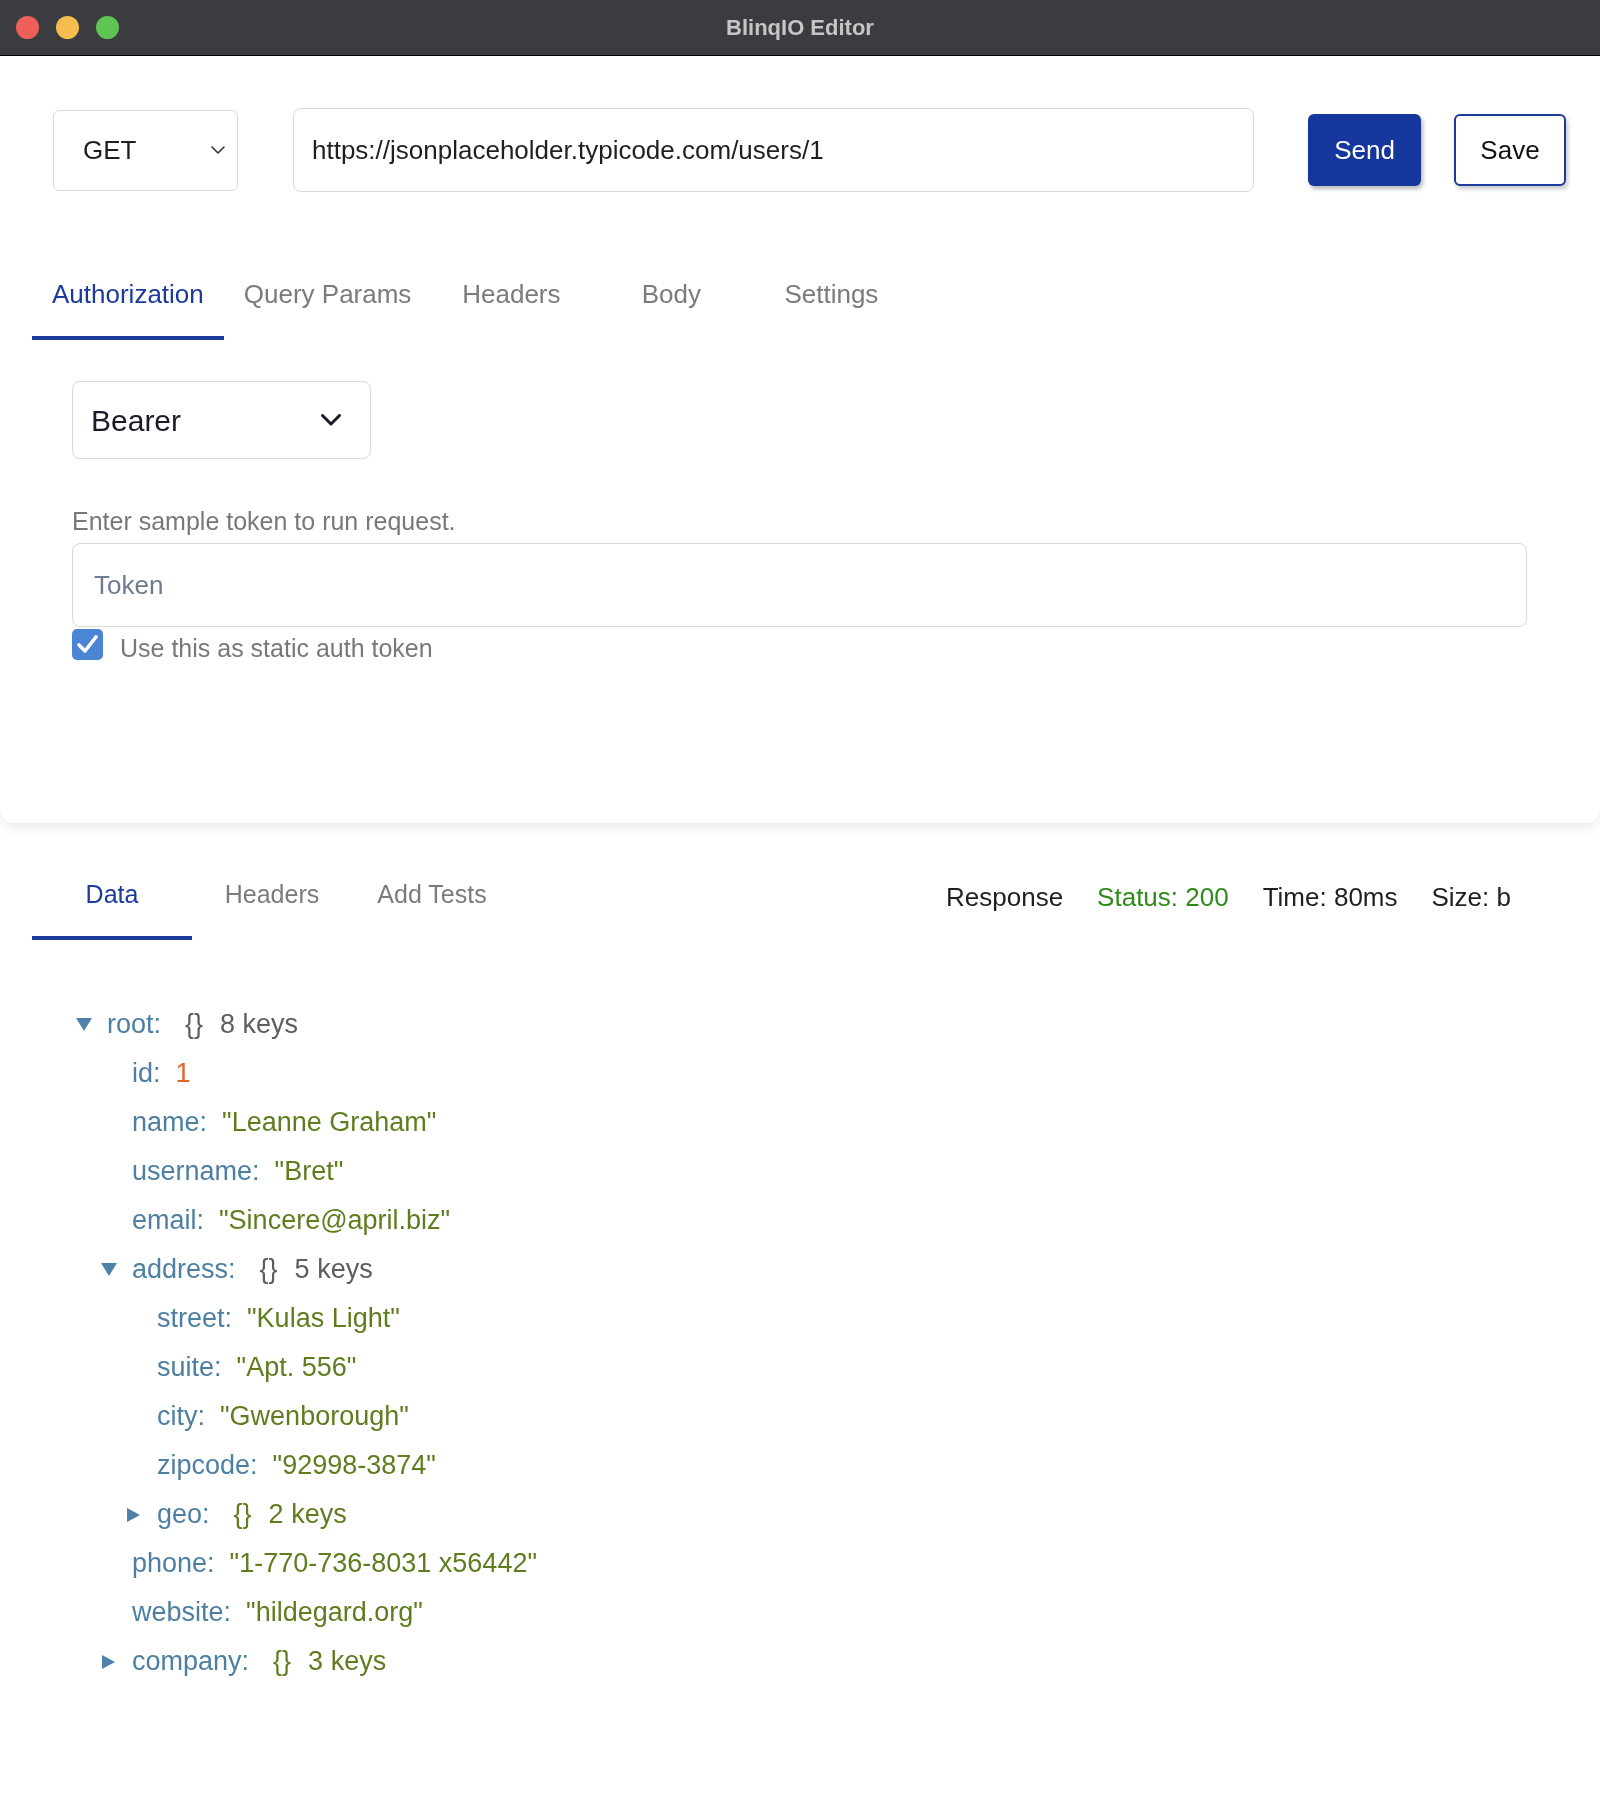 This screenshot has height=1800, width=1600. What do you see at coordinates (1005, 897) in the screenshot?
I see `response-label: Response` at bounding box center [1005, 897].